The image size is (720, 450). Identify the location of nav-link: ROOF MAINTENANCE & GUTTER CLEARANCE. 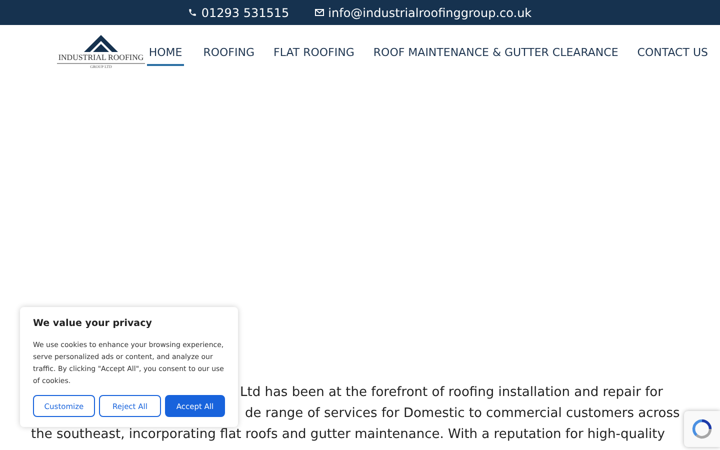
(495, 52).